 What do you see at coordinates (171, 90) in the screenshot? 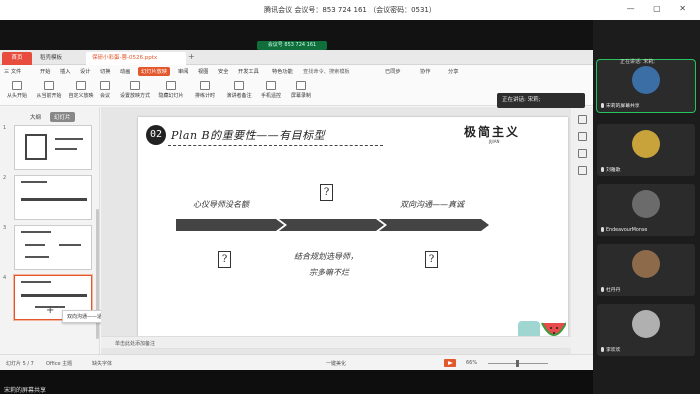
I see `ribbon-hide-slide: 隐藏幻灯片` at bounding box center [171, 90].